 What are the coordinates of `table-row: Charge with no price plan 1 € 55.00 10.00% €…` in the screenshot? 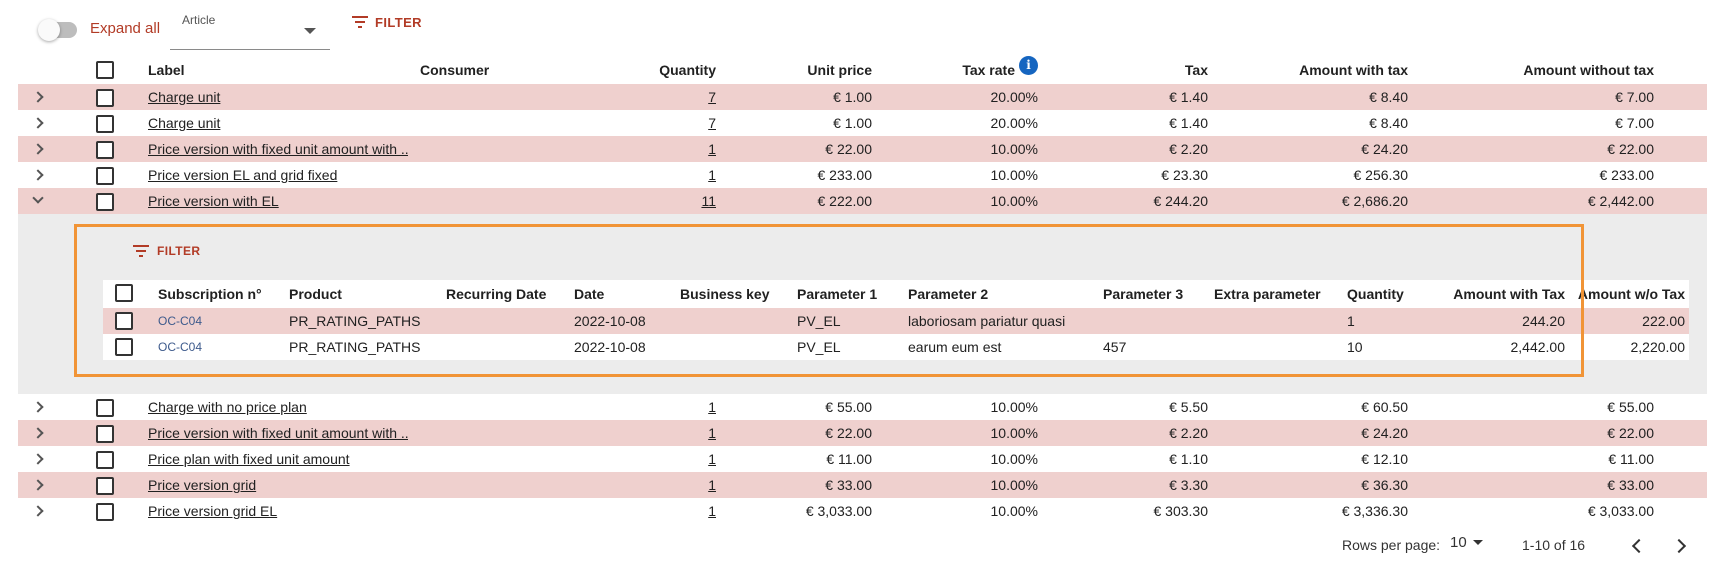 It's located at (862, 407).